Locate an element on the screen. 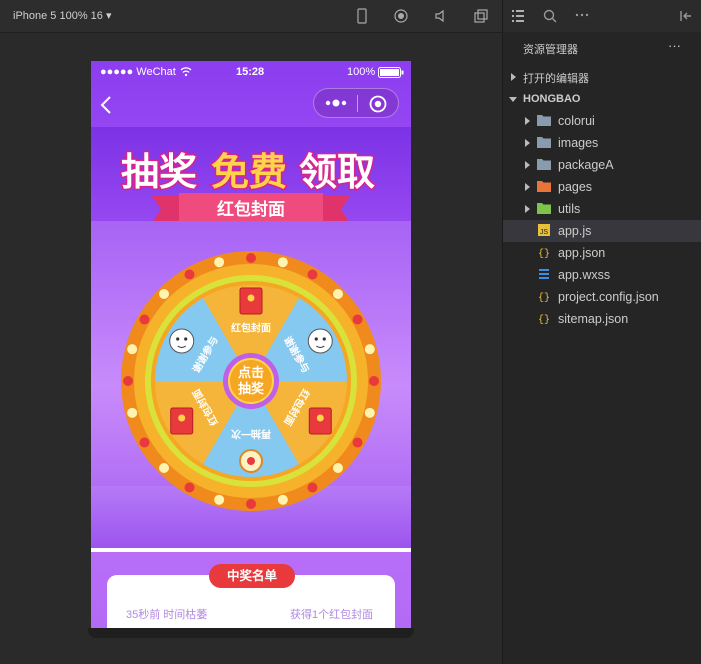 This screenshot has width=701, height=664. more-menu-icon is located at coordinates (336, 103).